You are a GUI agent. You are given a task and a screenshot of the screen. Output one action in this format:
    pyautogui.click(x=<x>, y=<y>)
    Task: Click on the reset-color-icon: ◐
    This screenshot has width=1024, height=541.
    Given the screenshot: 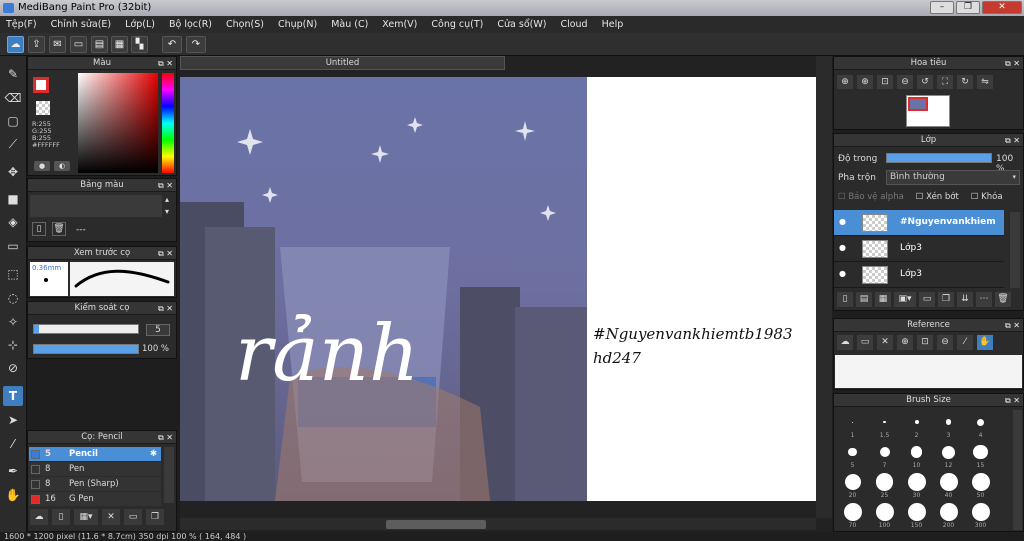 What is the action you would take?
    pyautogui.click(x=62, y=166)
    